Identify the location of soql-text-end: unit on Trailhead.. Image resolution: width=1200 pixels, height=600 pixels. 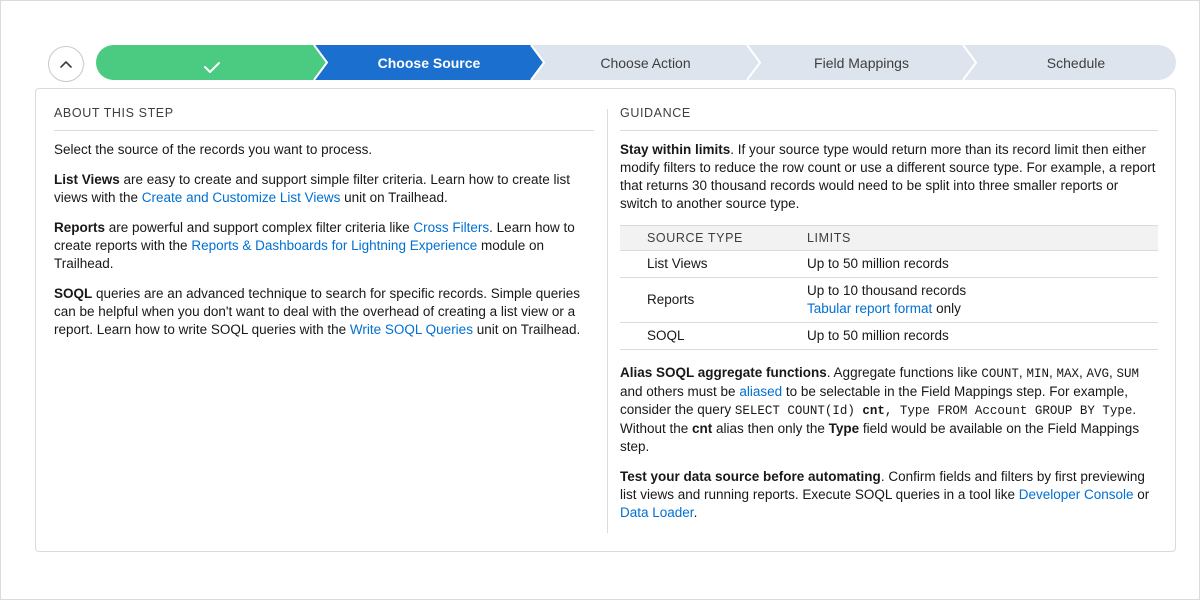
(526, 329).